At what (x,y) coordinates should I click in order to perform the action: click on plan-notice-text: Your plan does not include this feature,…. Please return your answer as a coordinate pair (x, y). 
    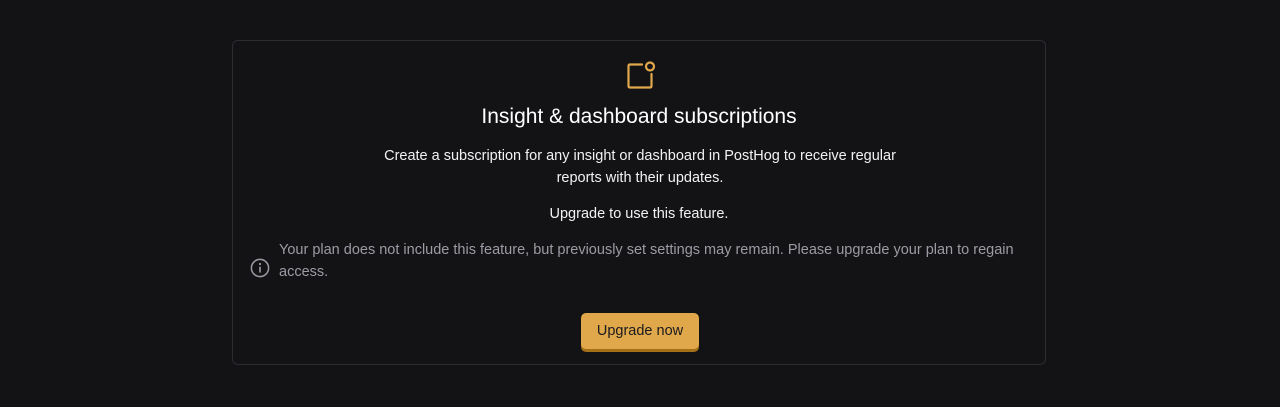
    Looking at the image, I should click on (646, 261).